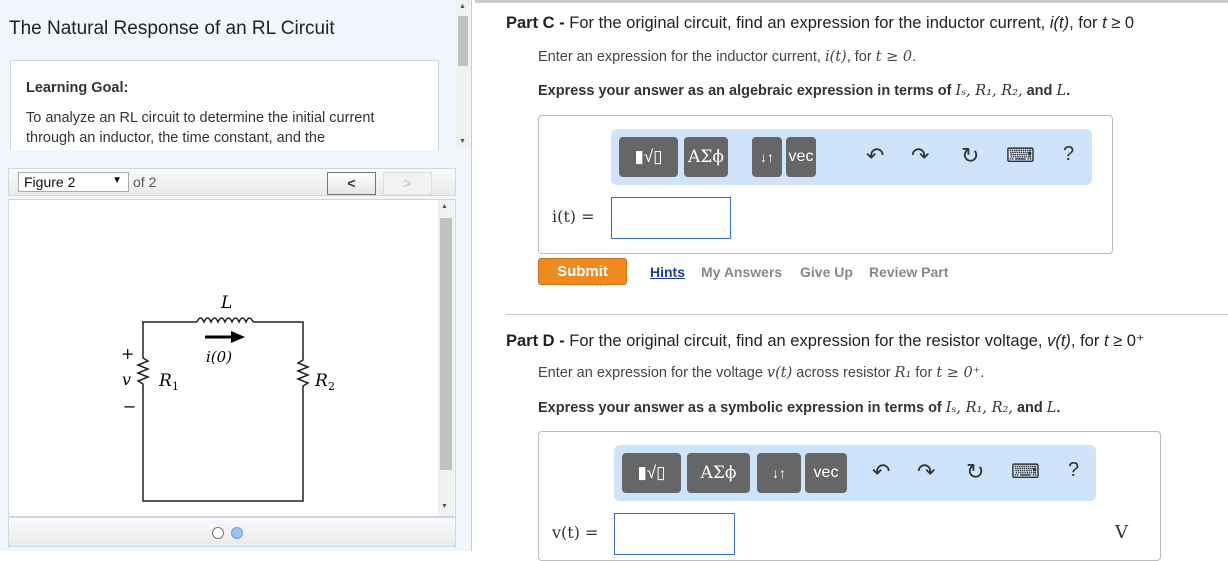  What do you see at coordinates (741, 272) in the screenshot?
I see `my-answers-link: My Answers` at bounding box center [741, 272].